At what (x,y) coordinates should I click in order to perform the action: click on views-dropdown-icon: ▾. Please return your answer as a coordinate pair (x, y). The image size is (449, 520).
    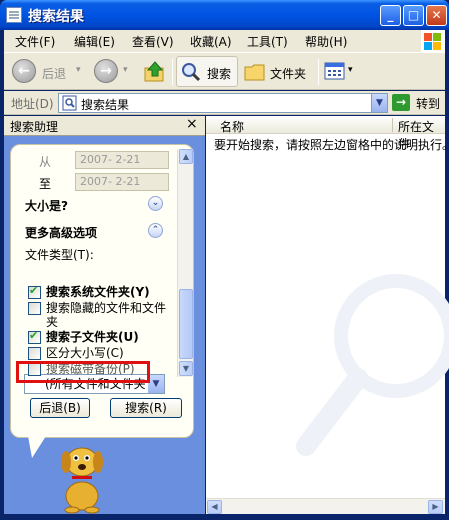
    Looking at the image, I should click on (350, 70).